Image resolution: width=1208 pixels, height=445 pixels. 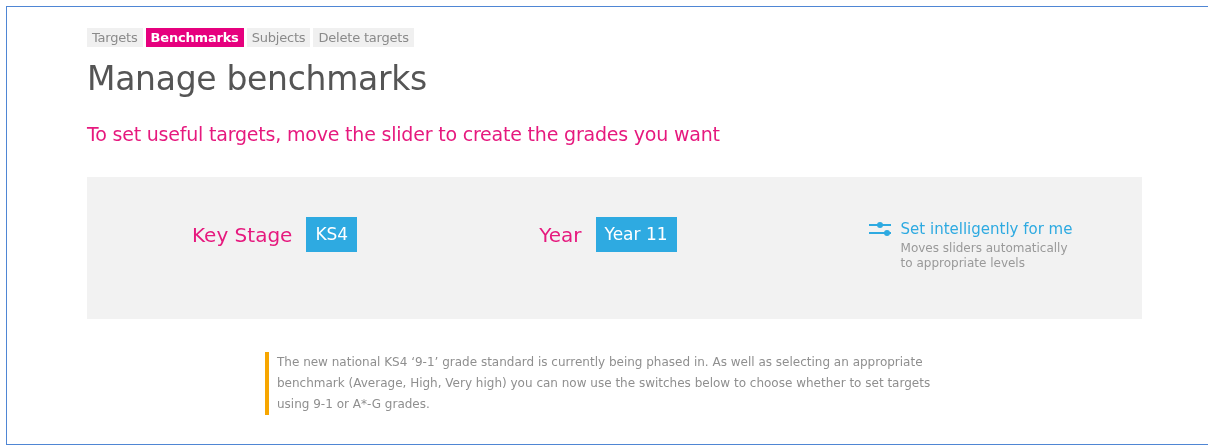 I want to click on key-stage-selector: KS4, so click(x=332, y=234).